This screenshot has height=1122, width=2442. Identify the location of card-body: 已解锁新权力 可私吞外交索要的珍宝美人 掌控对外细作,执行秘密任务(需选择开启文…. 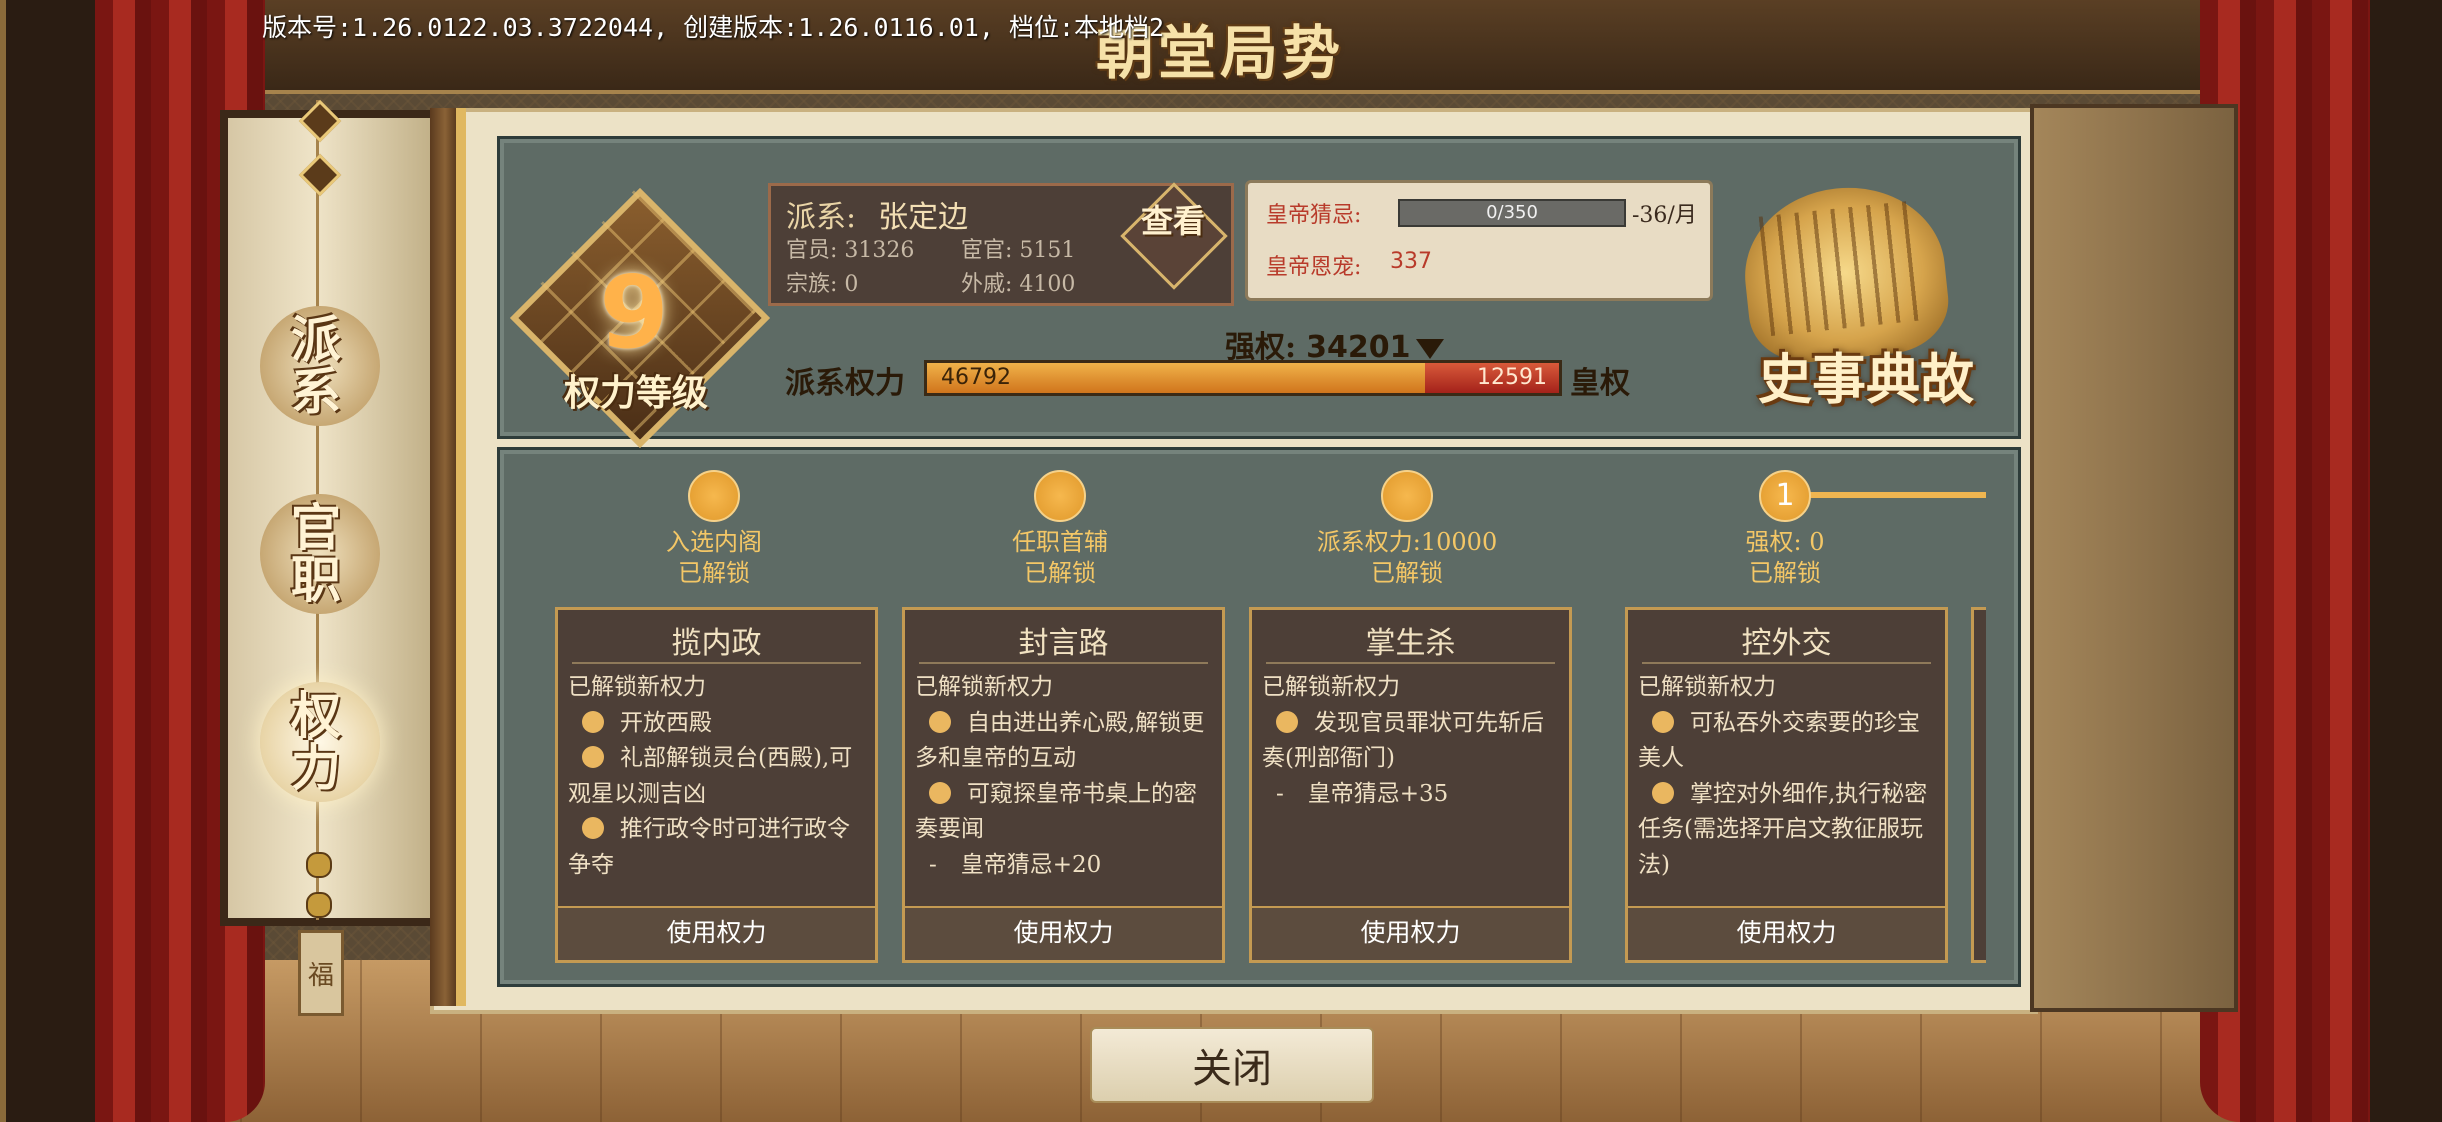
(1786, 790).